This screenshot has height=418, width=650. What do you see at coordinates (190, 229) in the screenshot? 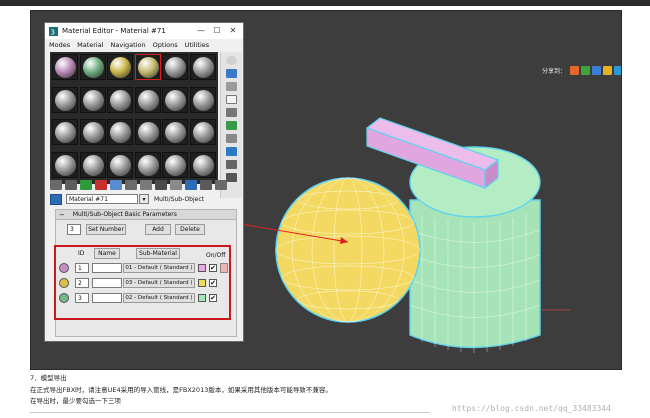
I see `delete-button: Delete` at bounding box center [190, 229].